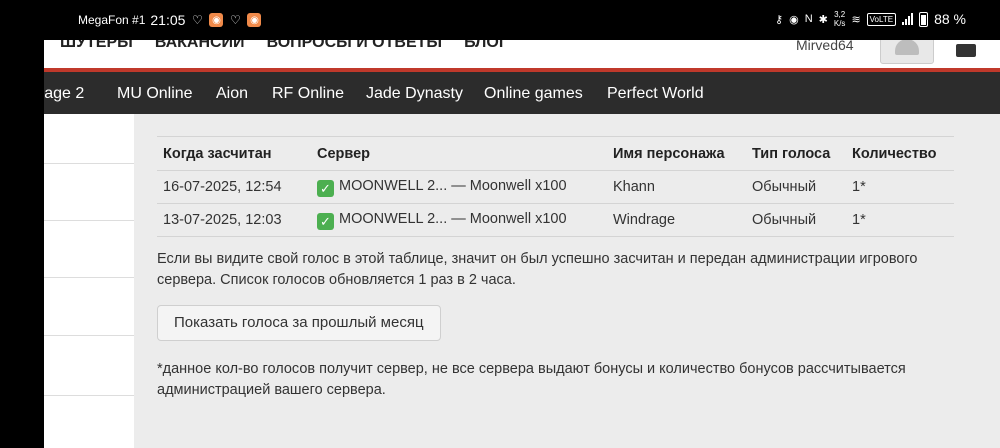 Image resolution: width=1000 pixels, height=448 pixels. Describe the element at coordinates (676, 153) in the screenshot. I see `column-header-character: Имя персонажа` at that location.